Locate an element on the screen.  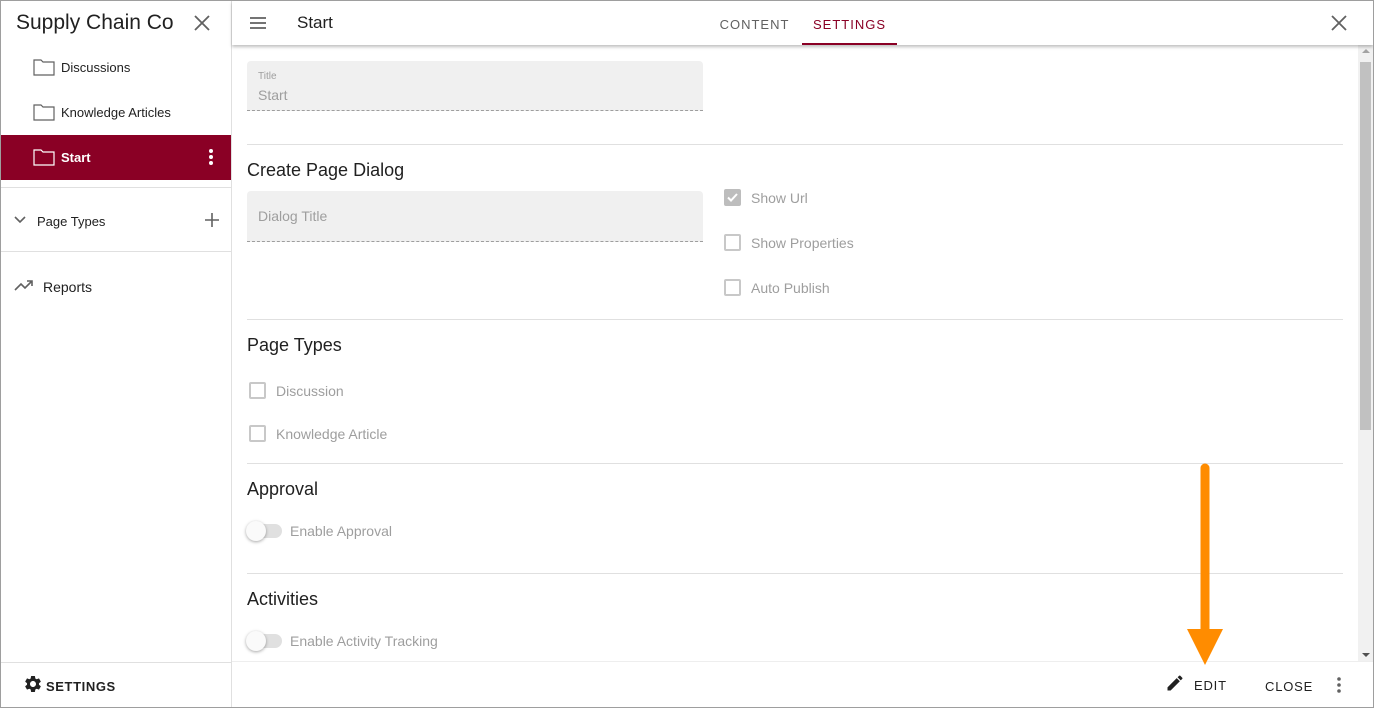
sidebar-item-label: Knowledge Articles is located at coordinates (116, 112).